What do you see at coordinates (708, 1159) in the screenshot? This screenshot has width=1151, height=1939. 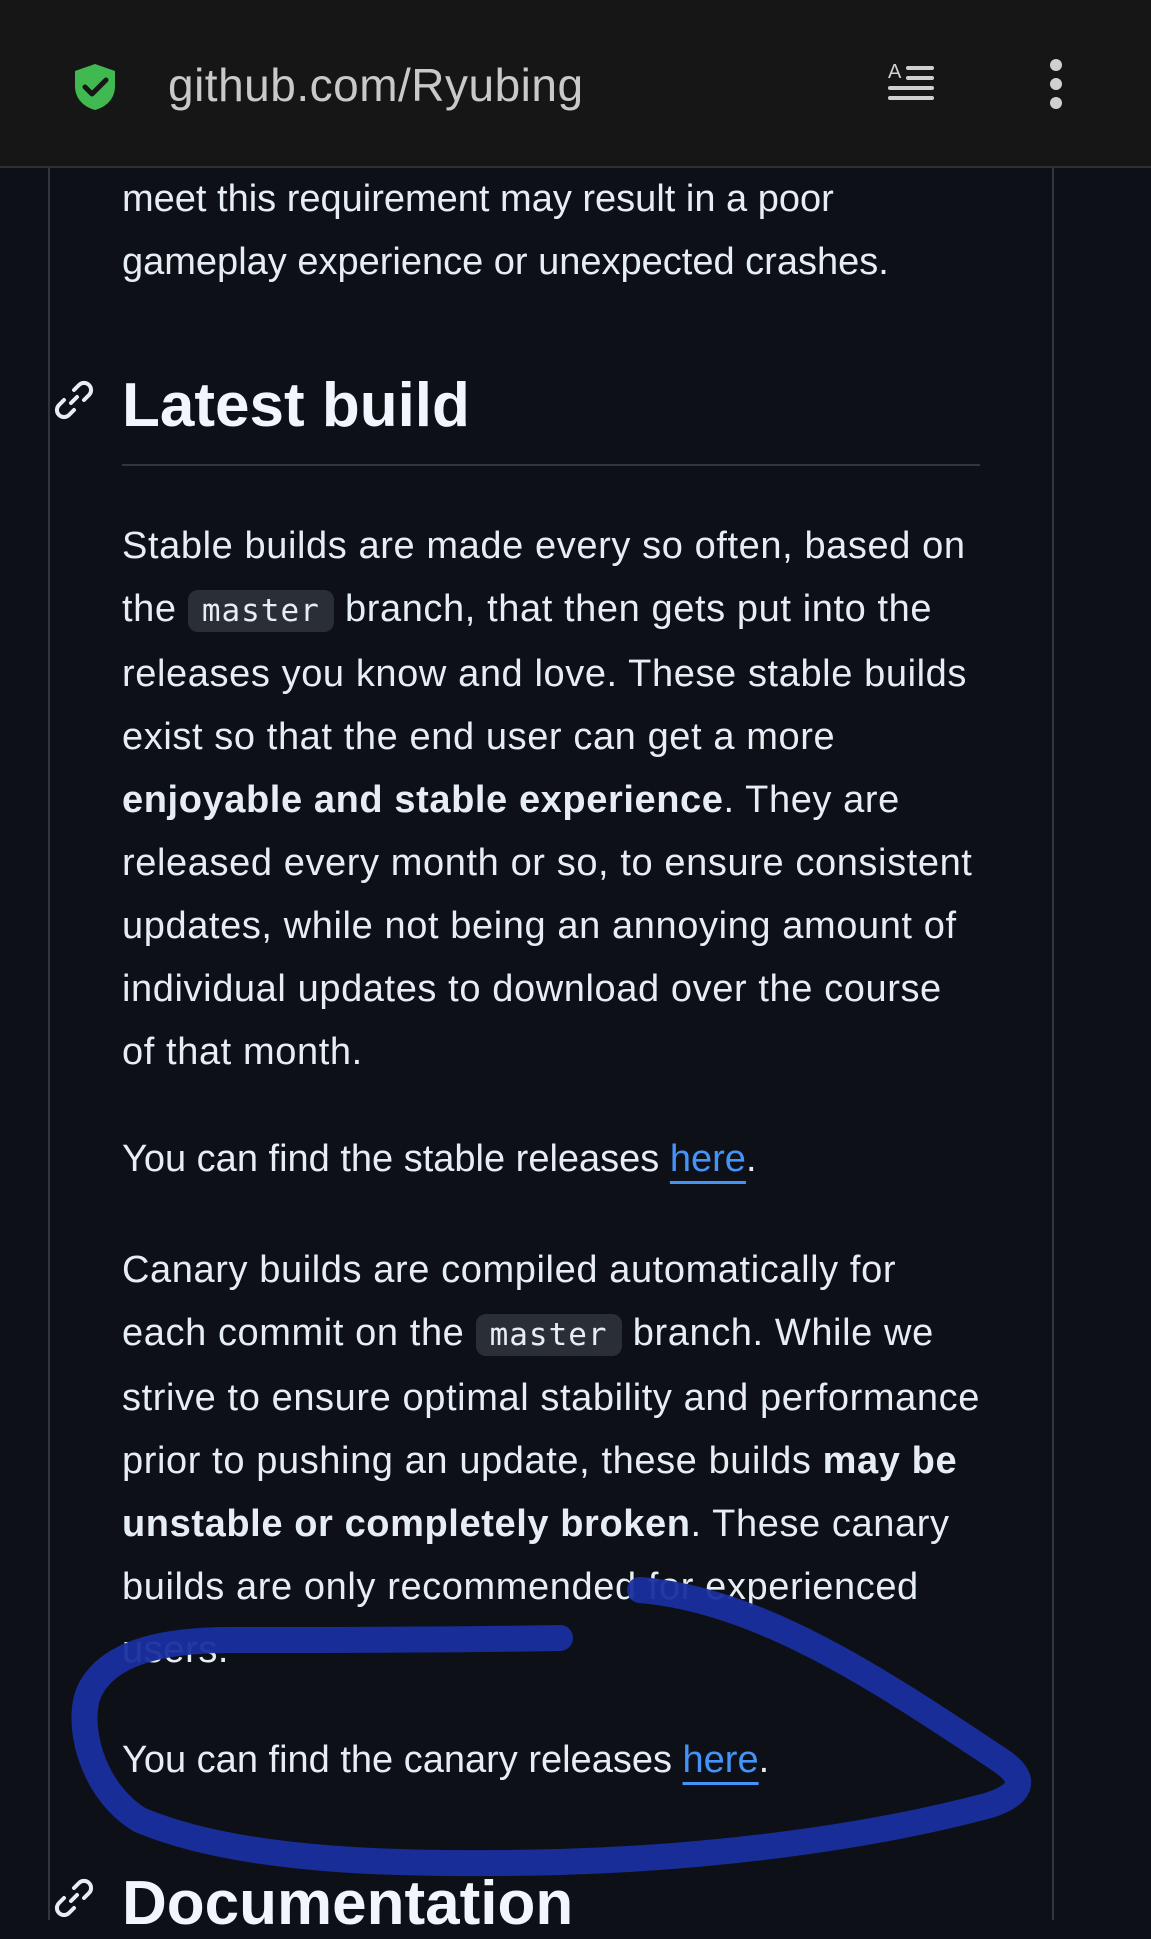 I see `stable-releases-link: here` at bounding box center [708, 1159].